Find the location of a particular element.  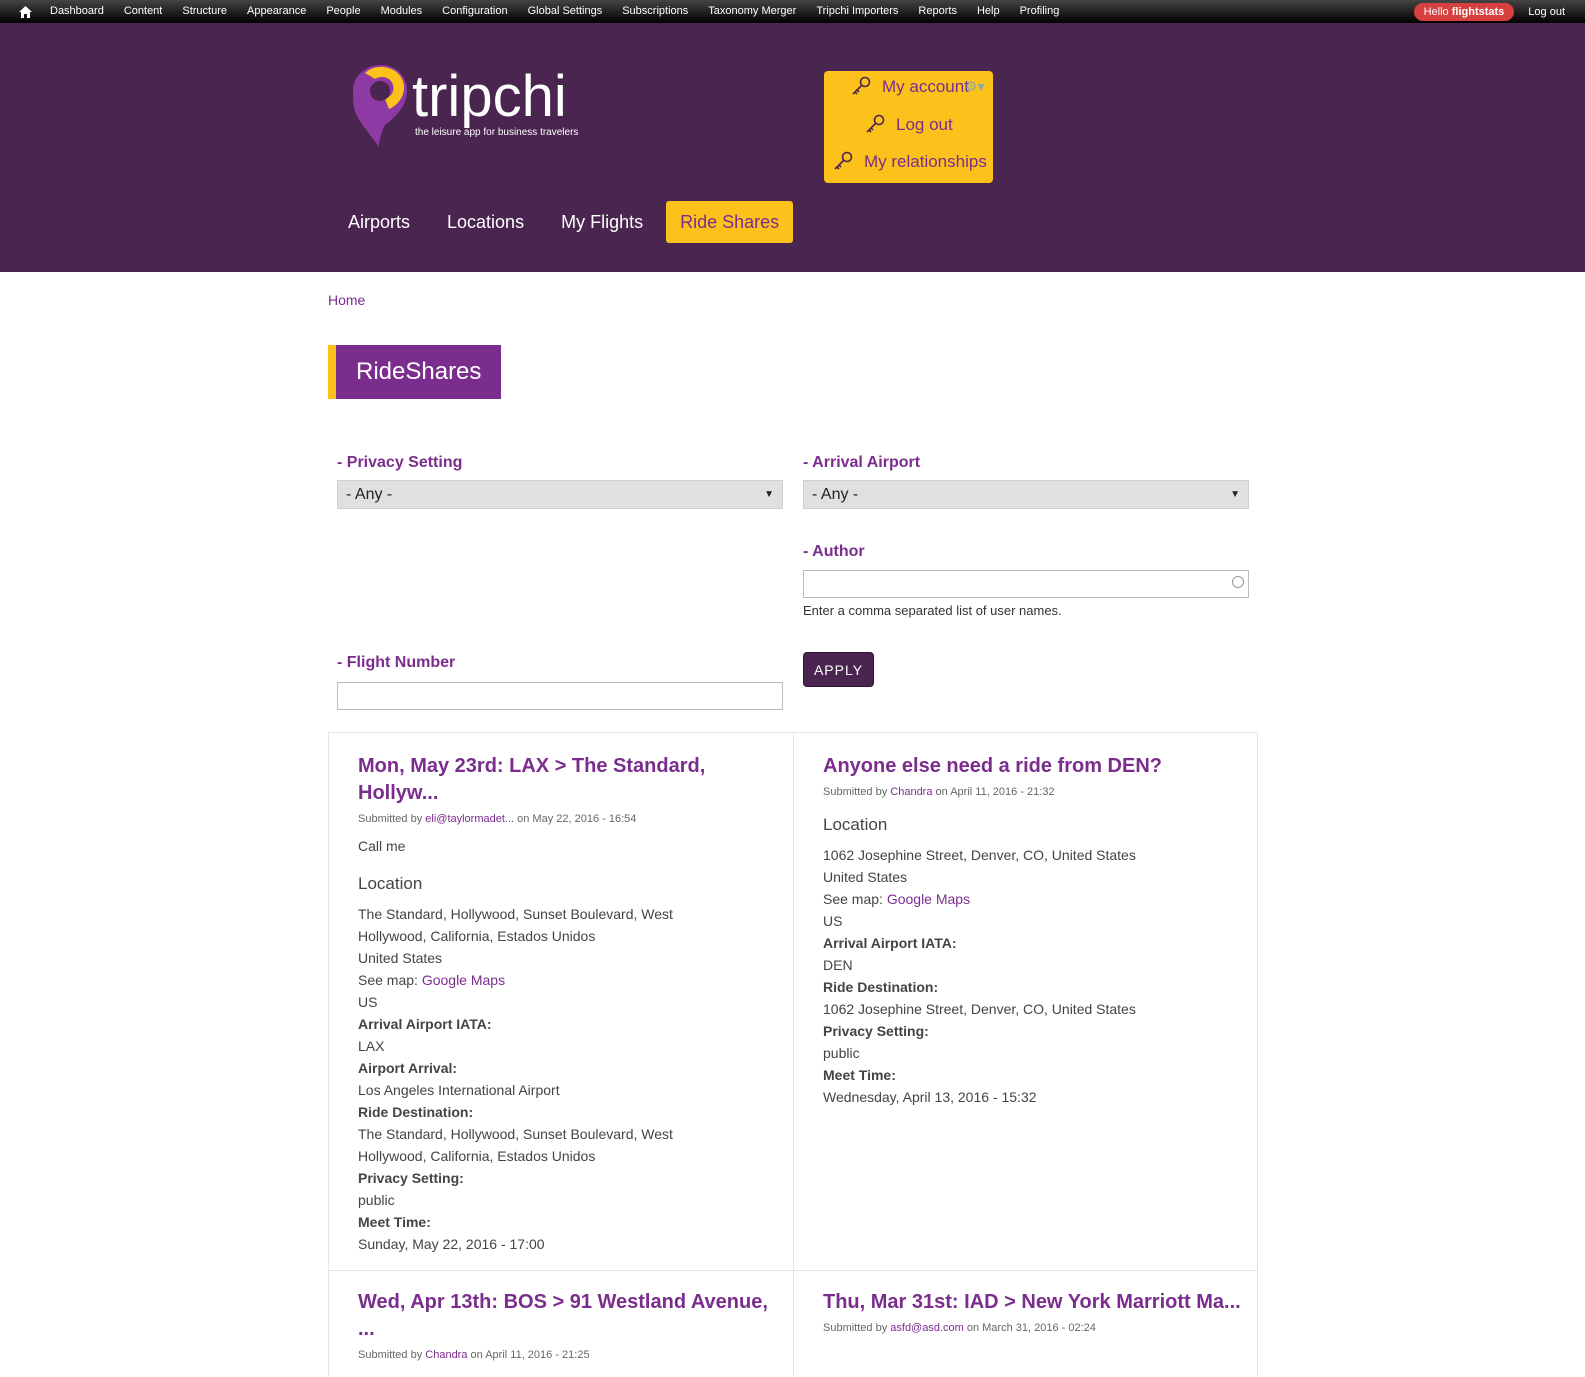

admin-item-taxonomy-merger: Taxonomy Merger is located at coordinates (752, 11).